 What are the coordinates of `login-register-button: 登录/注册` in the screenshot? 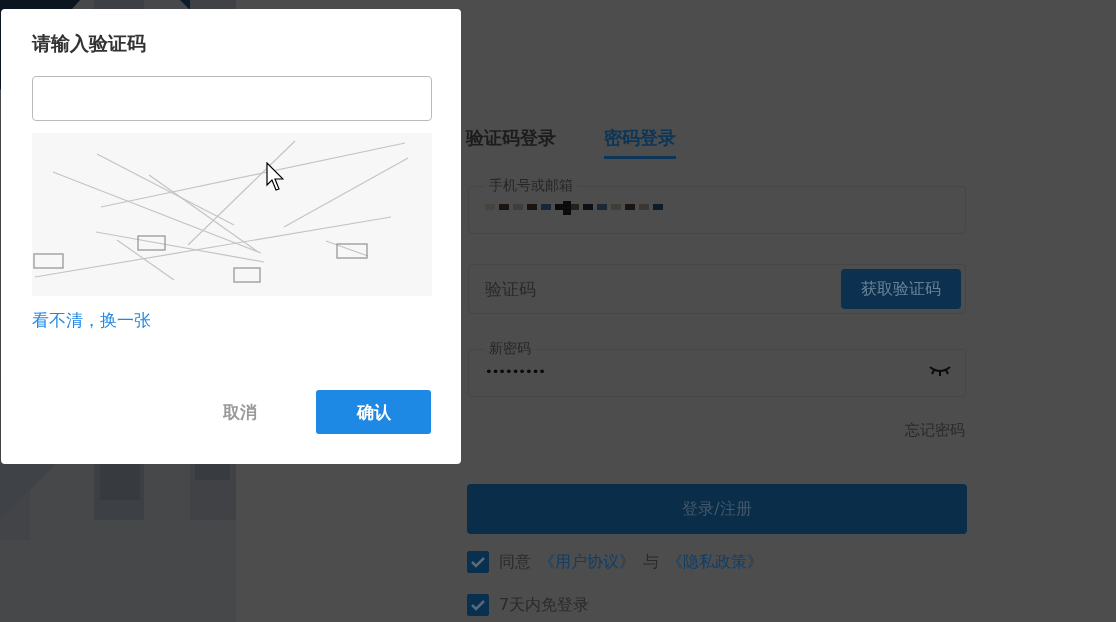 It's located at (717, 509).